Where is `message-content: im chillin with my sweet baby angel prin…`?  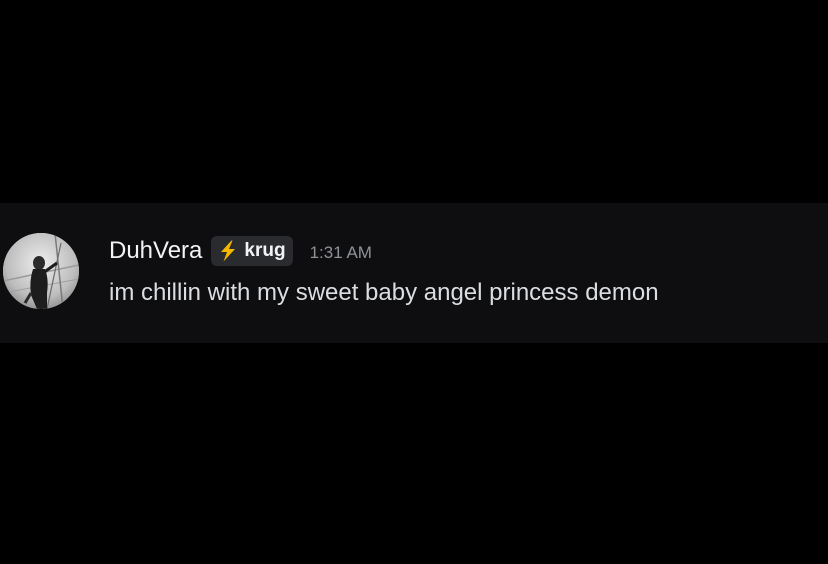
message-content: im chillin with my sweet baby angel prin… is located at coordinates (384, 292).